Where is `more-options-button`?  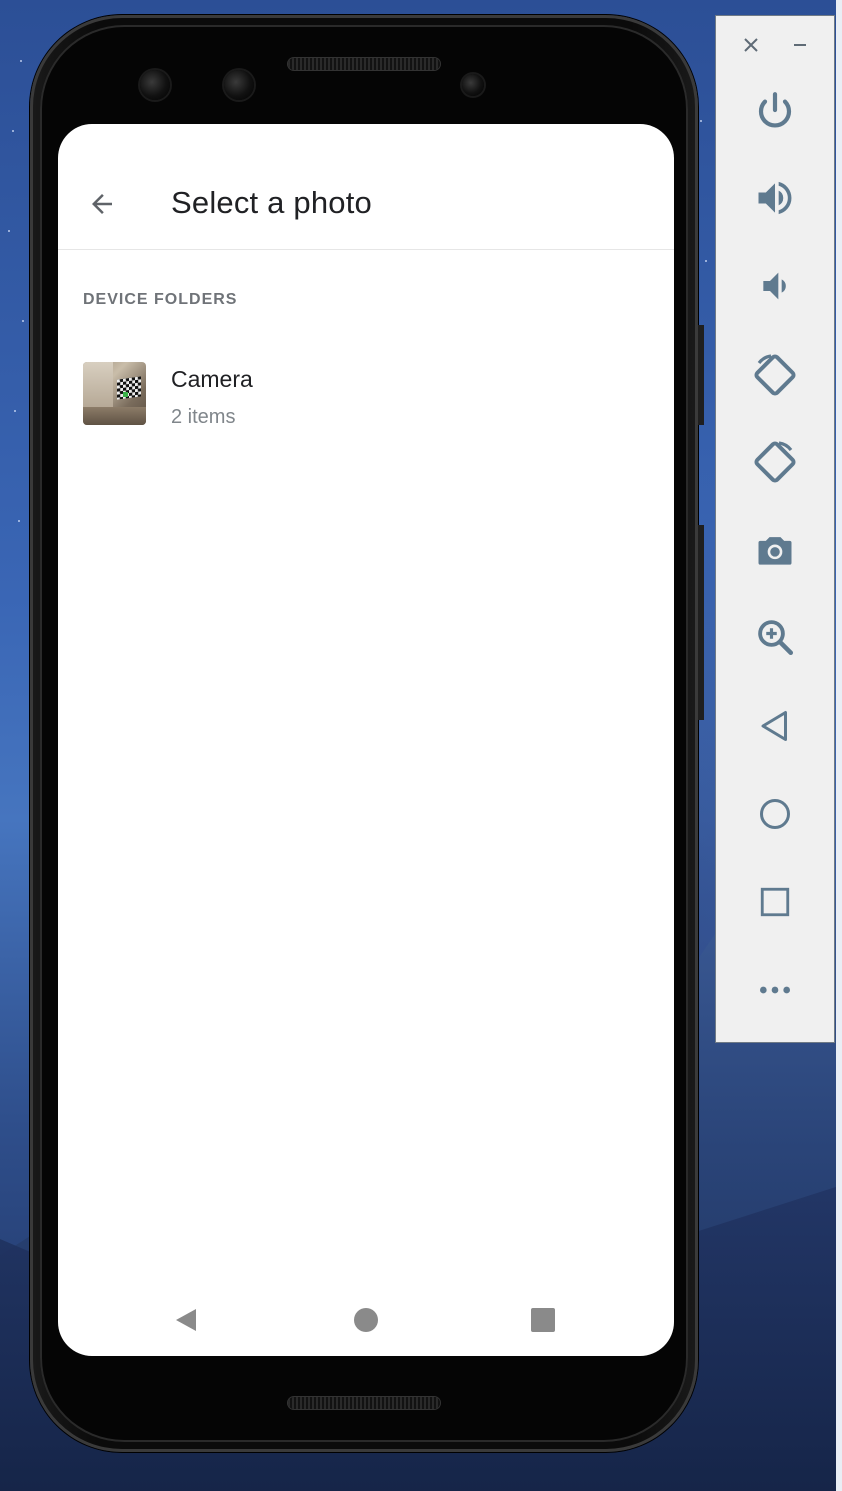
more-options-button is located at coordinates (775, 990).